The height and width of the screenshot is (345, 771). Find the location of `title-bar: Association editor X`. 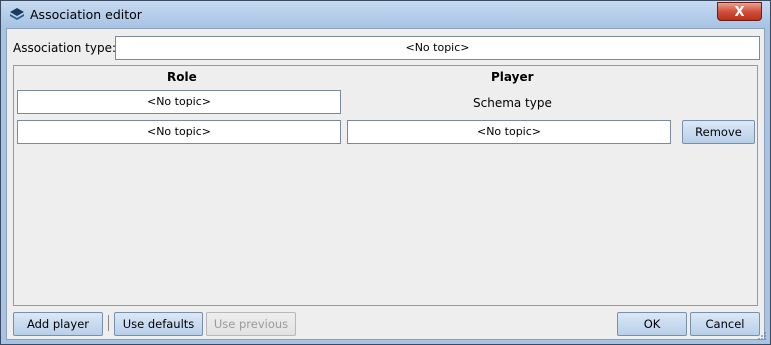

title-bar: Association editor X is located at coordinates (385, 14).